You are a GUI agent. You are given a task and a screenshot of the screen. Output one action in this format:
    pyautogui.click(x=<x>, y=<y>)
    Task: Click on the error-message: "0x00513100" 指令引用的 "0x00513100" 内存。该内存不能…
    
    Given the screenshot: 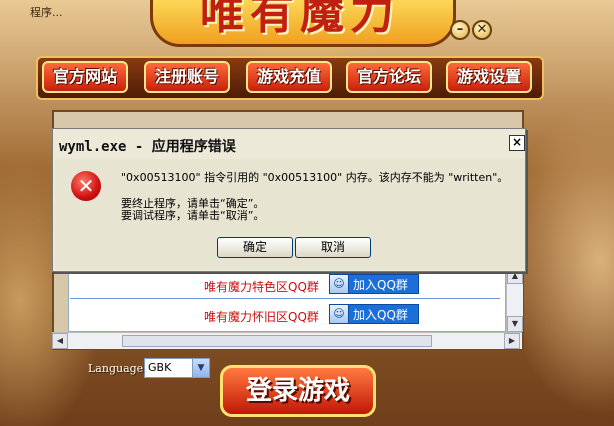 What is the action you would take?
    pyautogui.click(x=315, y=177)
    